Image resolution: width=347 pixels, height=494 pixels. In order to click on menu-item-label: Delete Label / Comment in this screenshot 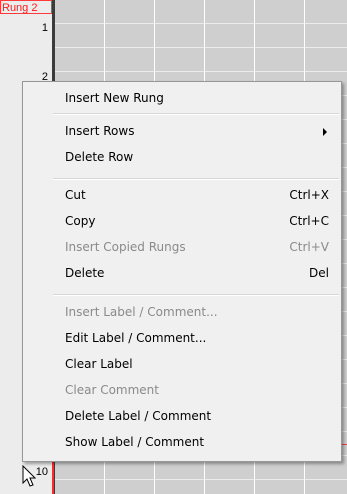, I will do `click(138, 416)`.